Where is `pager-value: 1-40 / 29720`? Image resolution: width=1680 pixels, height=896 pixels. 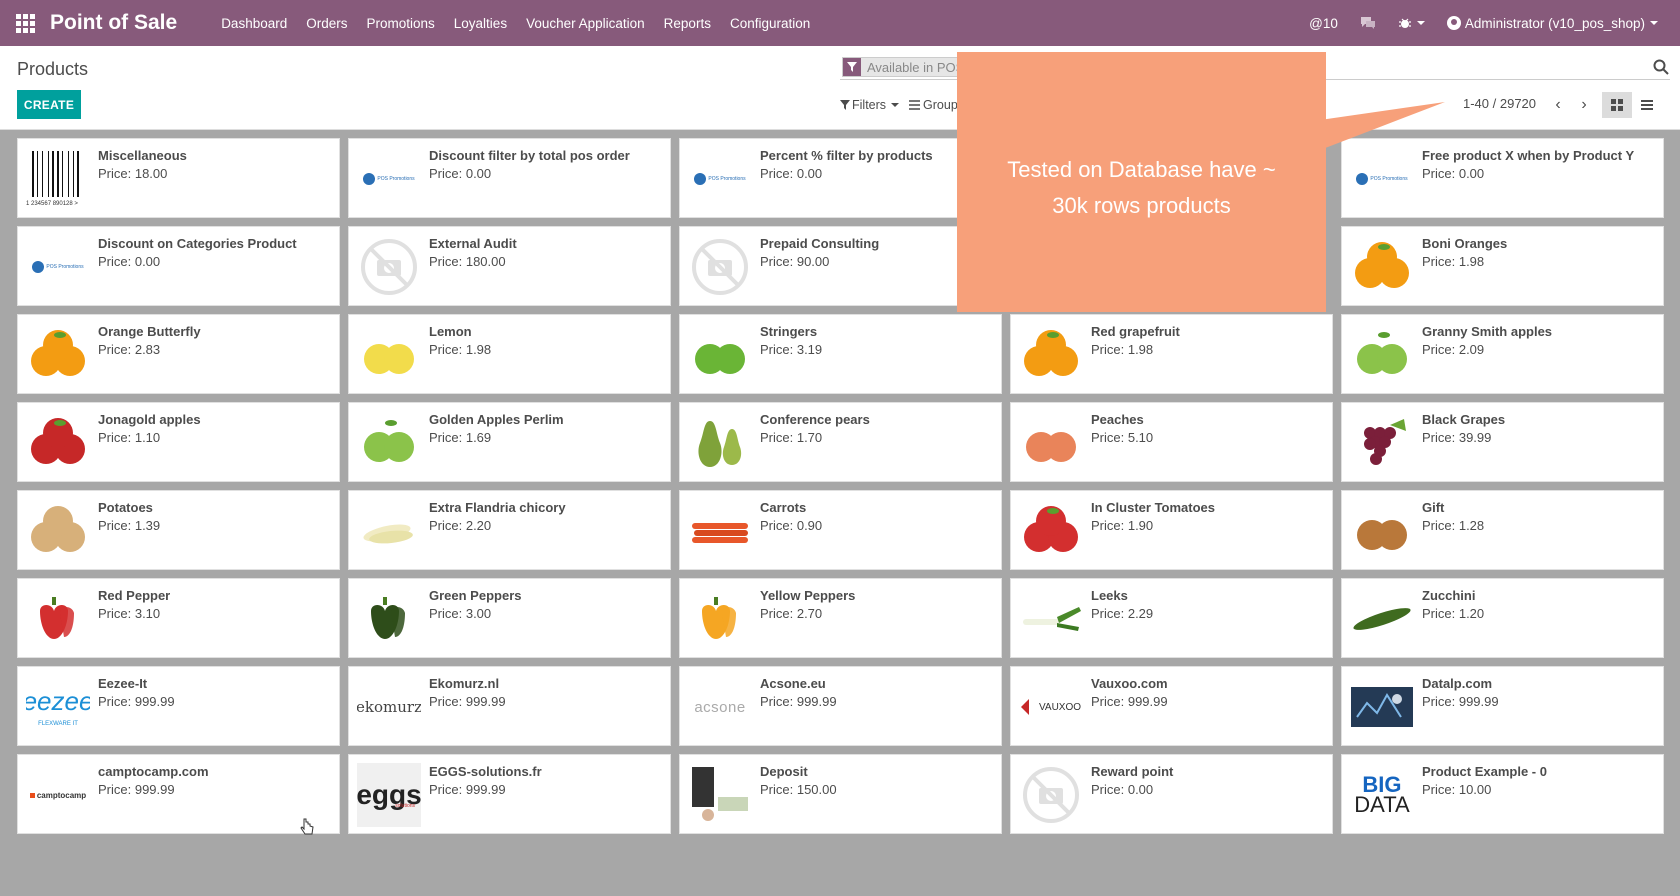 pager-value: 1-40 / 29720 is located at coordinates (1499, 103).